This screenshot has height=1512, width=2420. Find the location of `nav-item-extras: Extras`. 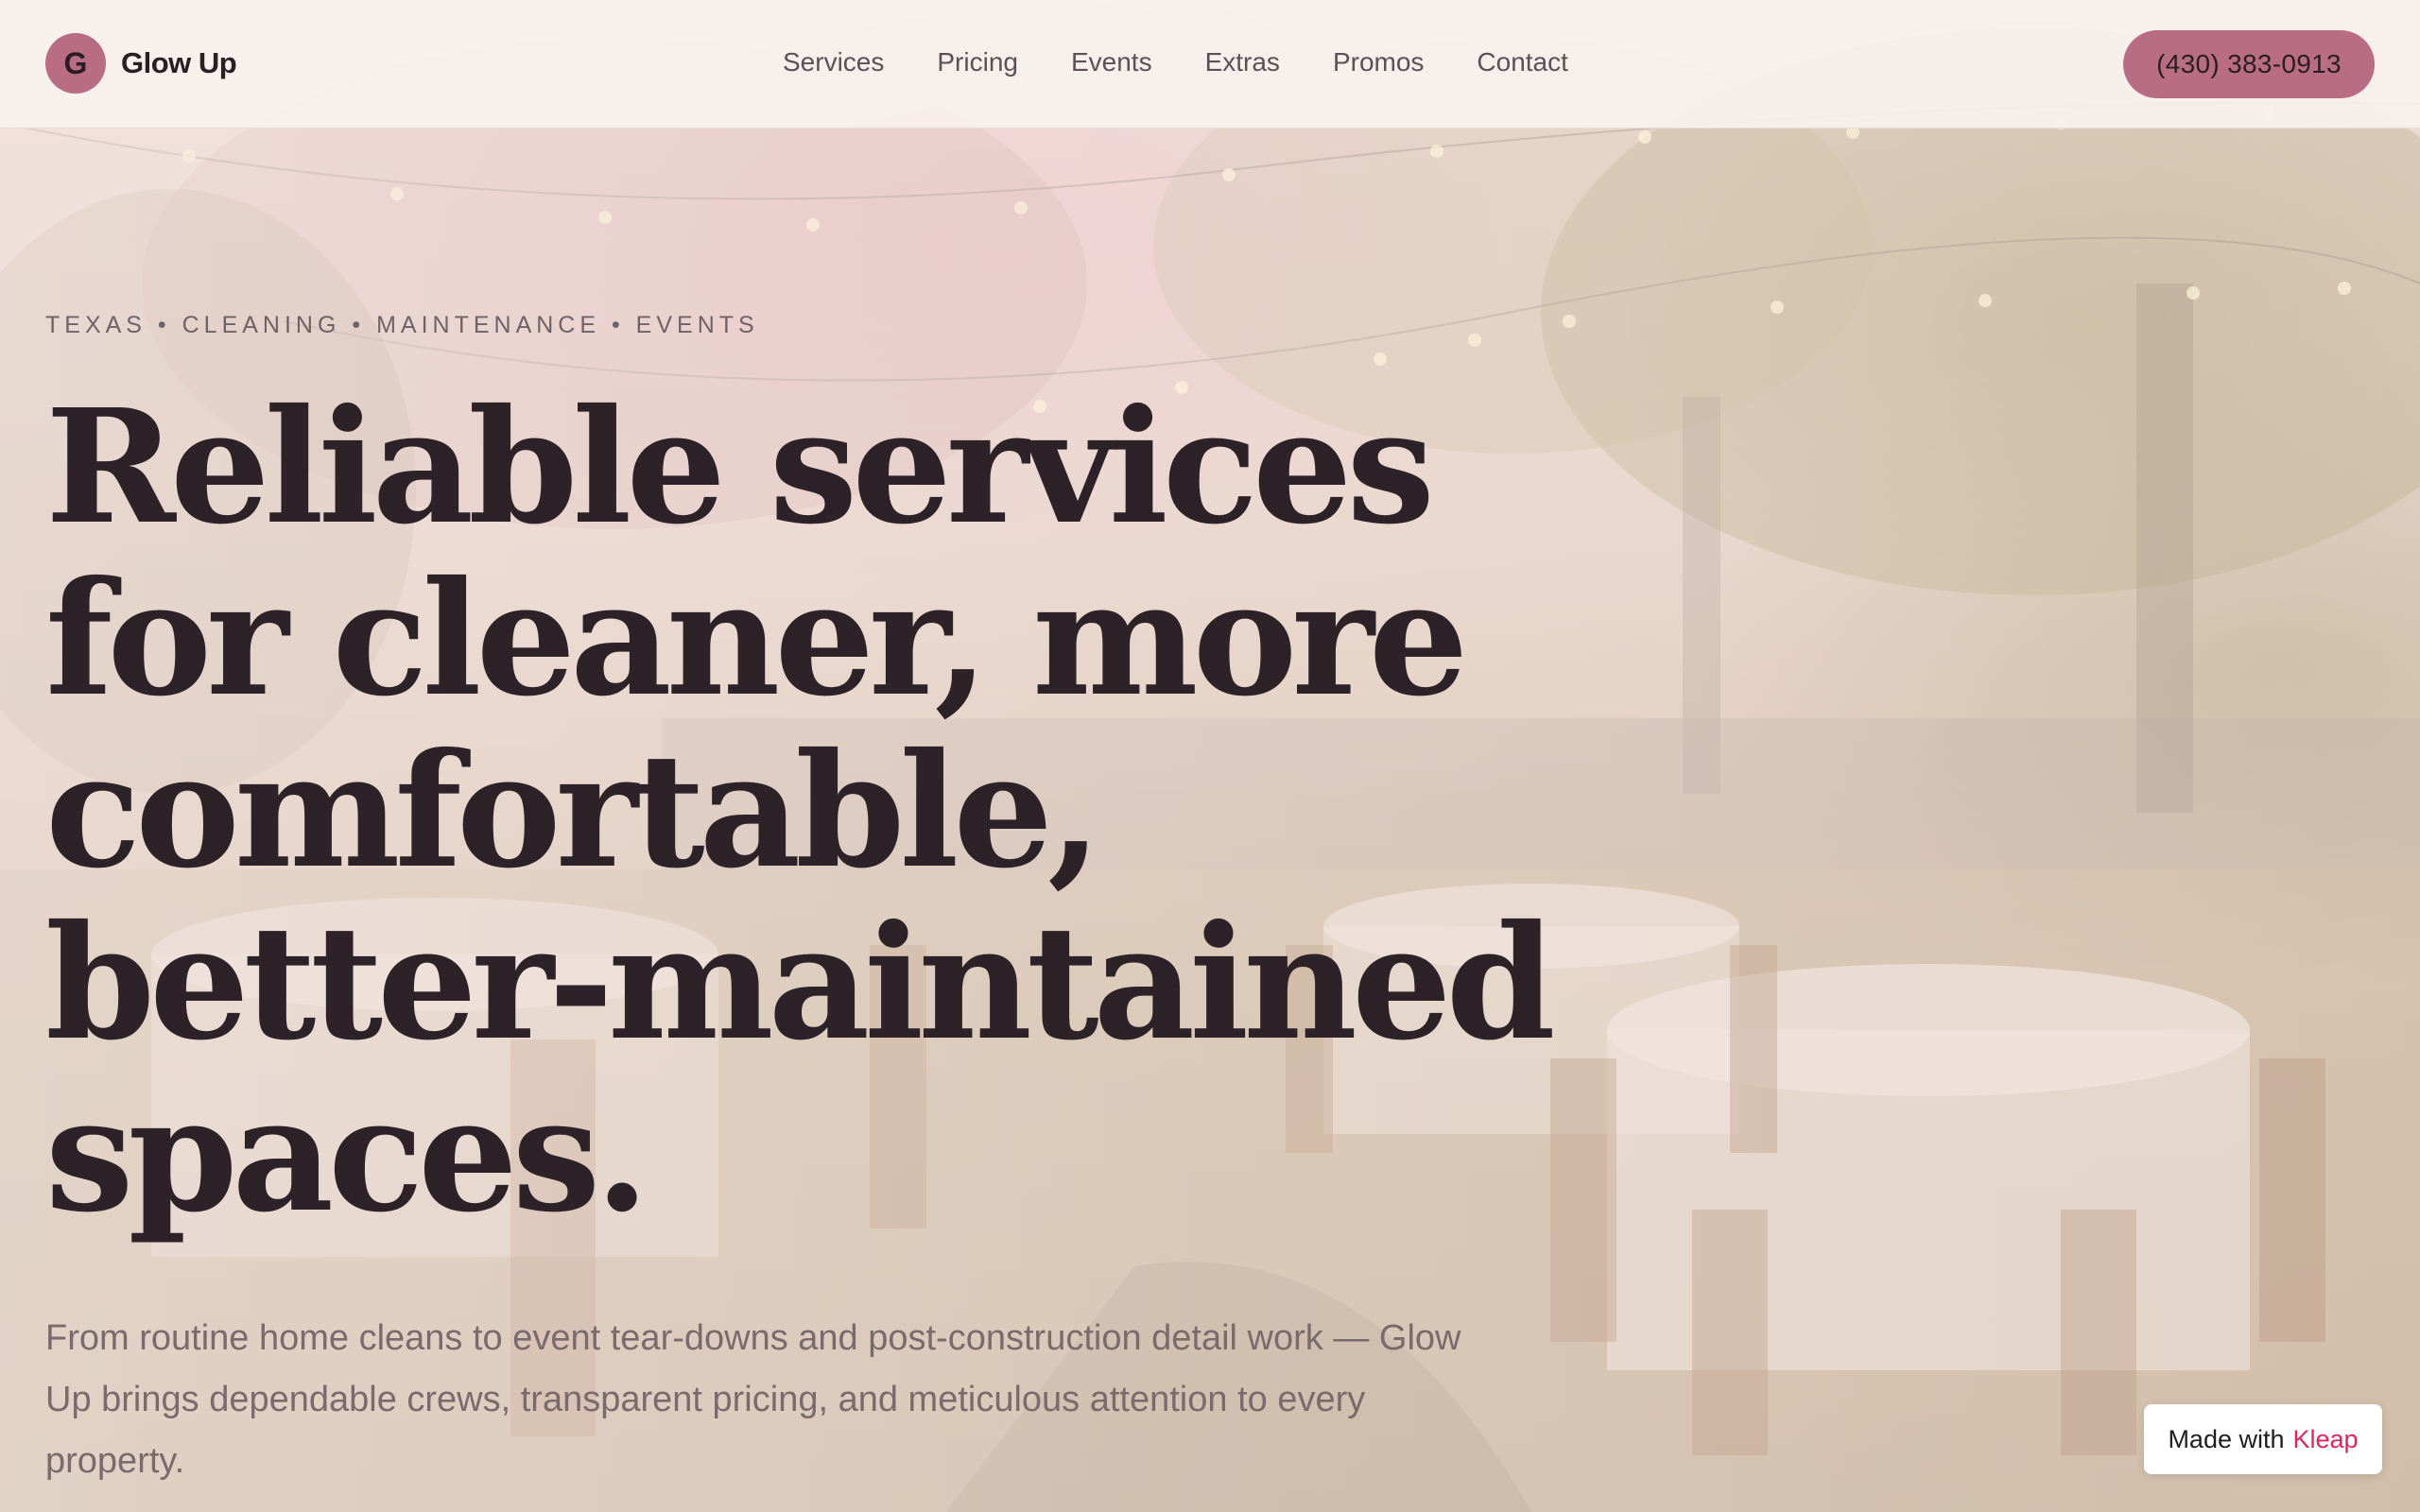

nav-item-extras: Extras is located at coordinates (1242, 62).